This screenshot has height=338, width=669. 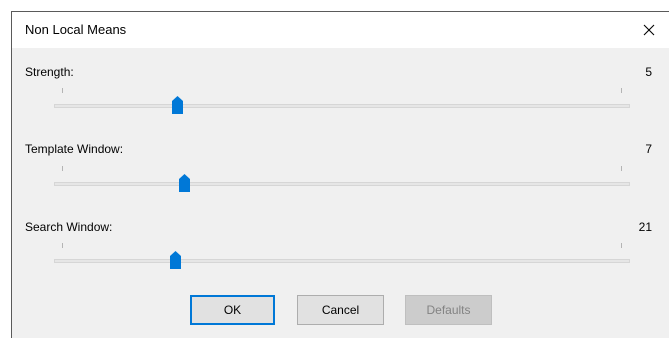 What do you see at coordinates (74, 149) in the screenshot?
I see `template-window-label: Template Window:` at bounding box center [74, 149].